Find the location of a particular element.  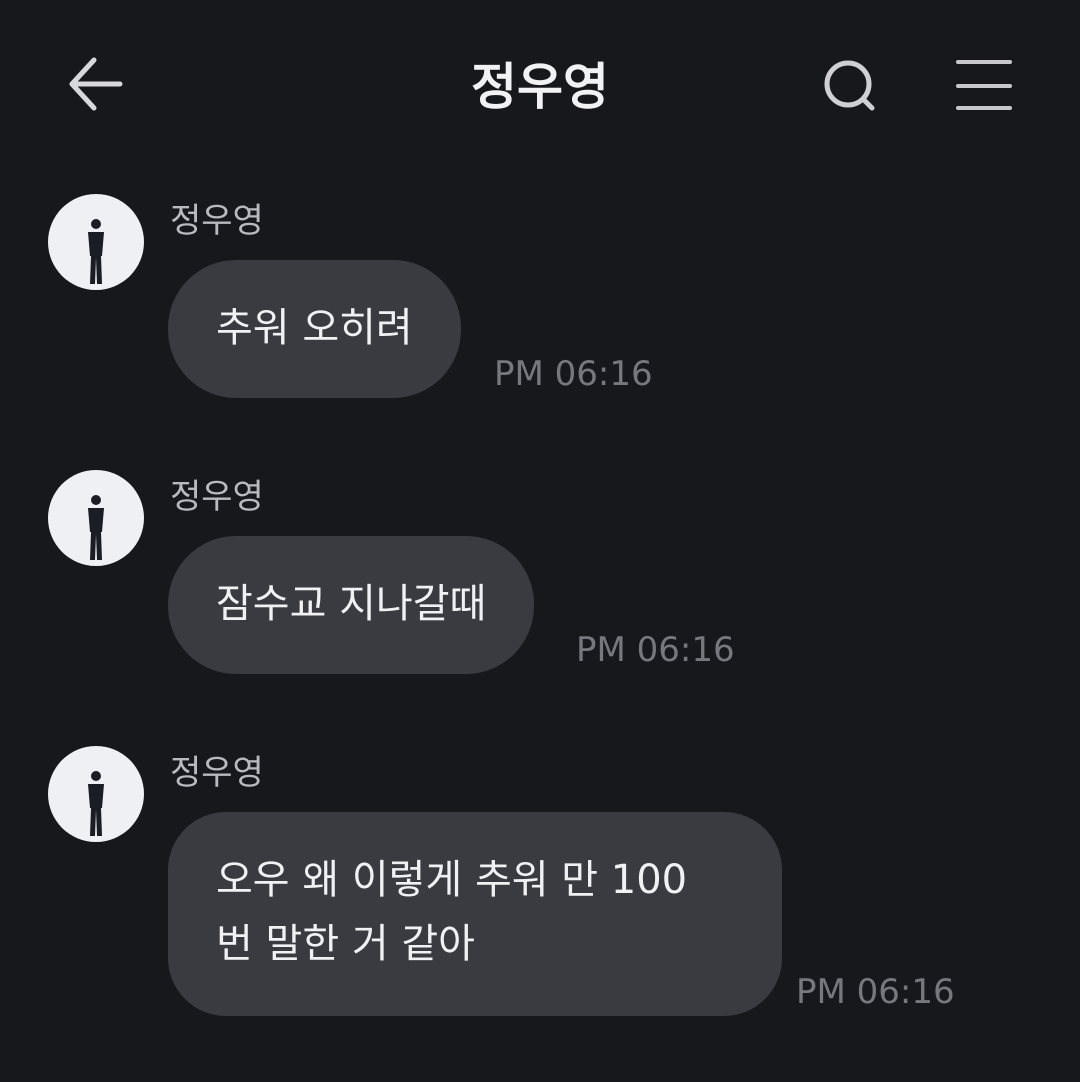

arrow-left-icon is located at coordinates (96, 84).